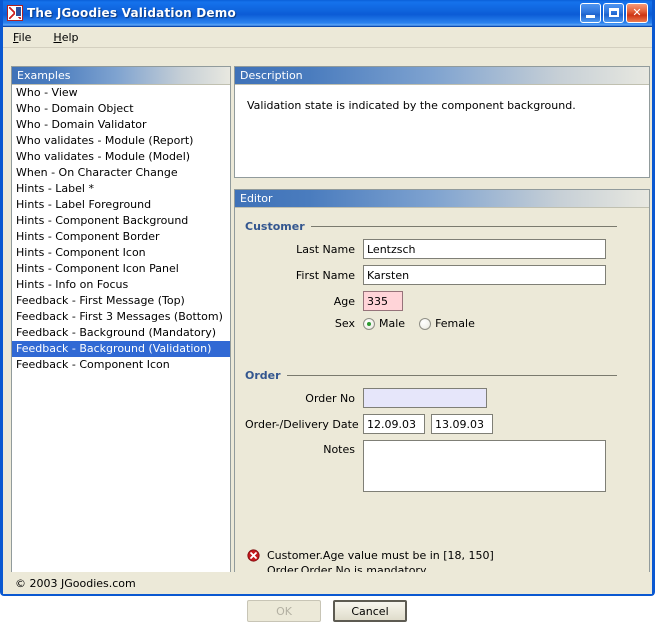 Image resolution: width=655 pixels, height=622 pixels. What do you see at coordinates (484, 275) in the screenshot?
I see `first-name-input` at bounding box center [484, 275].